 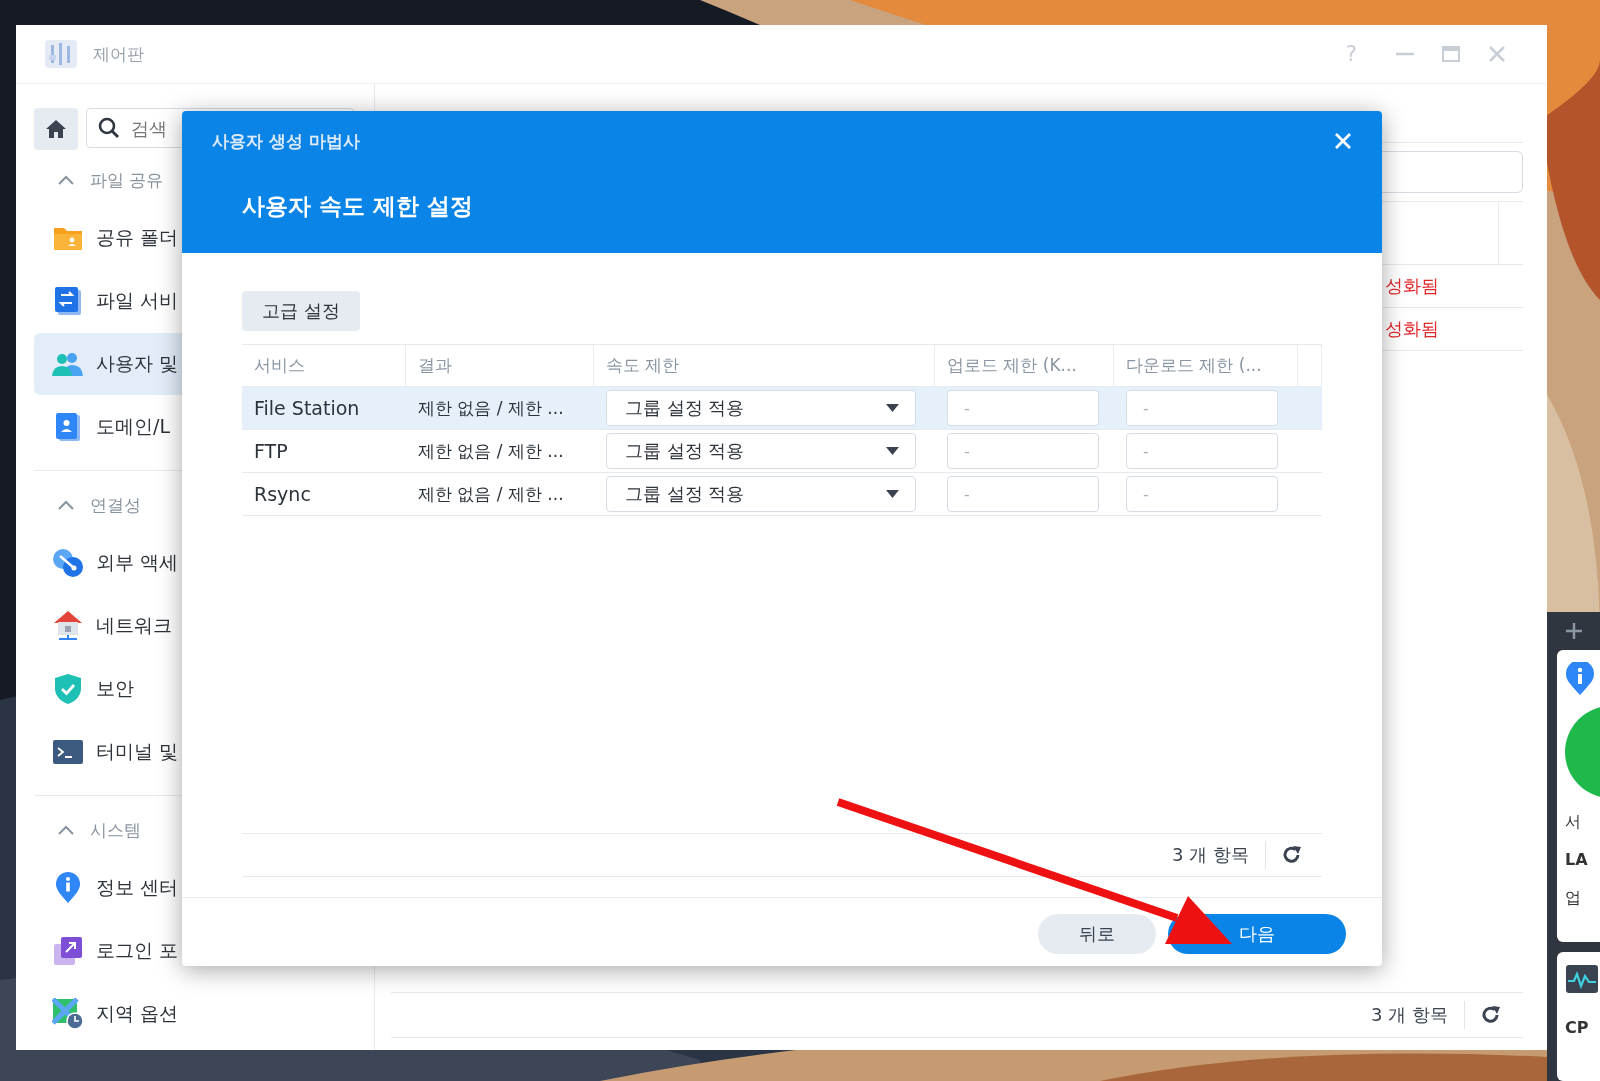 I want to click on widget-text: 서, so click(x=1573, y=822).